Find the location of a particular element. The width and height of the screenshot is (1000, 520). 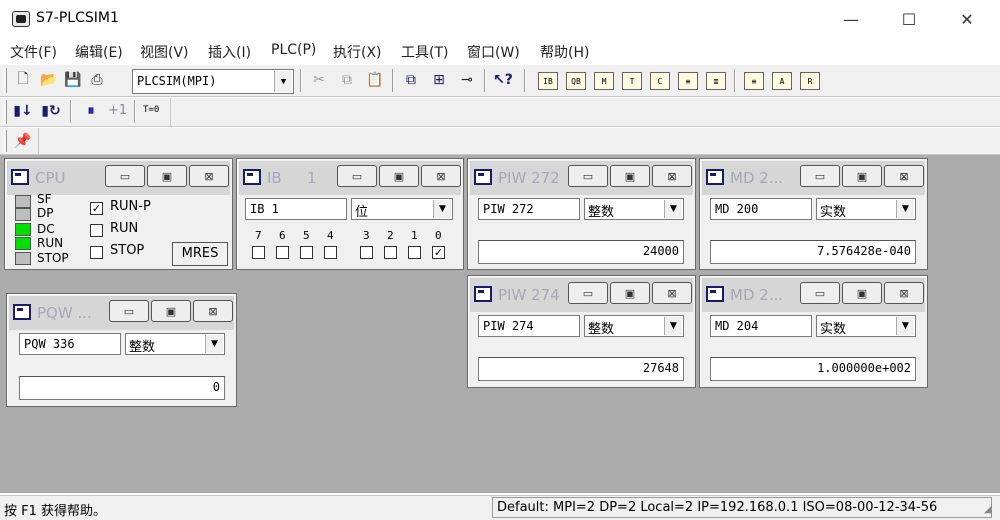

context-help-icon: ↖? is located at coordinates (503, 80).